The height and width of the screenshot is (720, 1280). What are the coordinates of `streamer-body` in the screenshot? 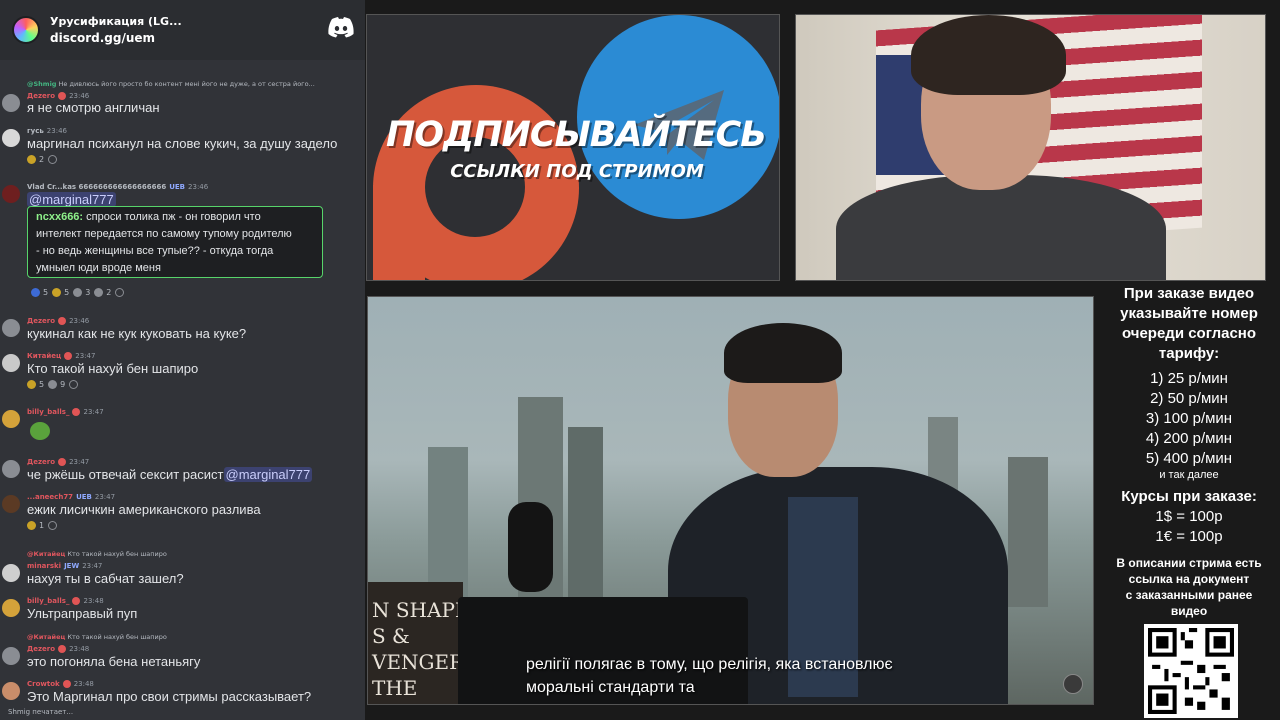 It's located at (1001, 227).